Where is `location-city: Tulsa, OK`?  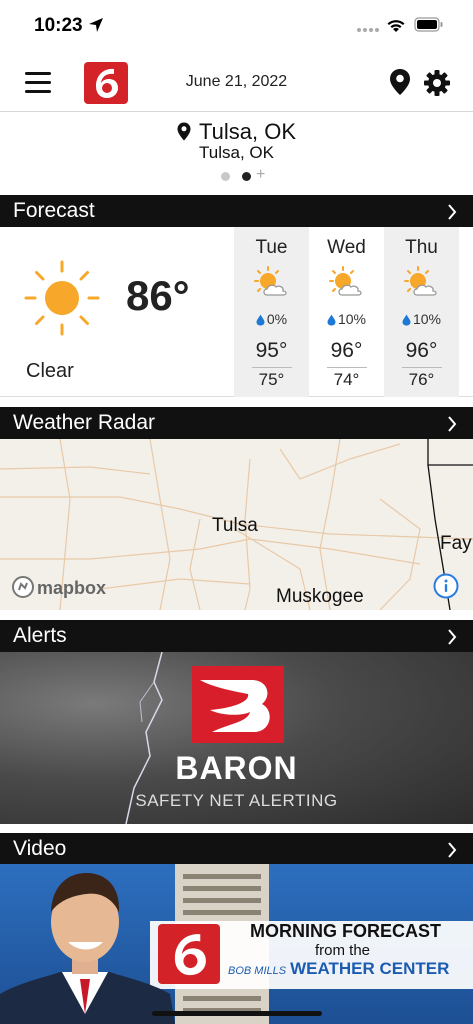
location-city: Tulsa, OK is located at coordinates (247, 131).